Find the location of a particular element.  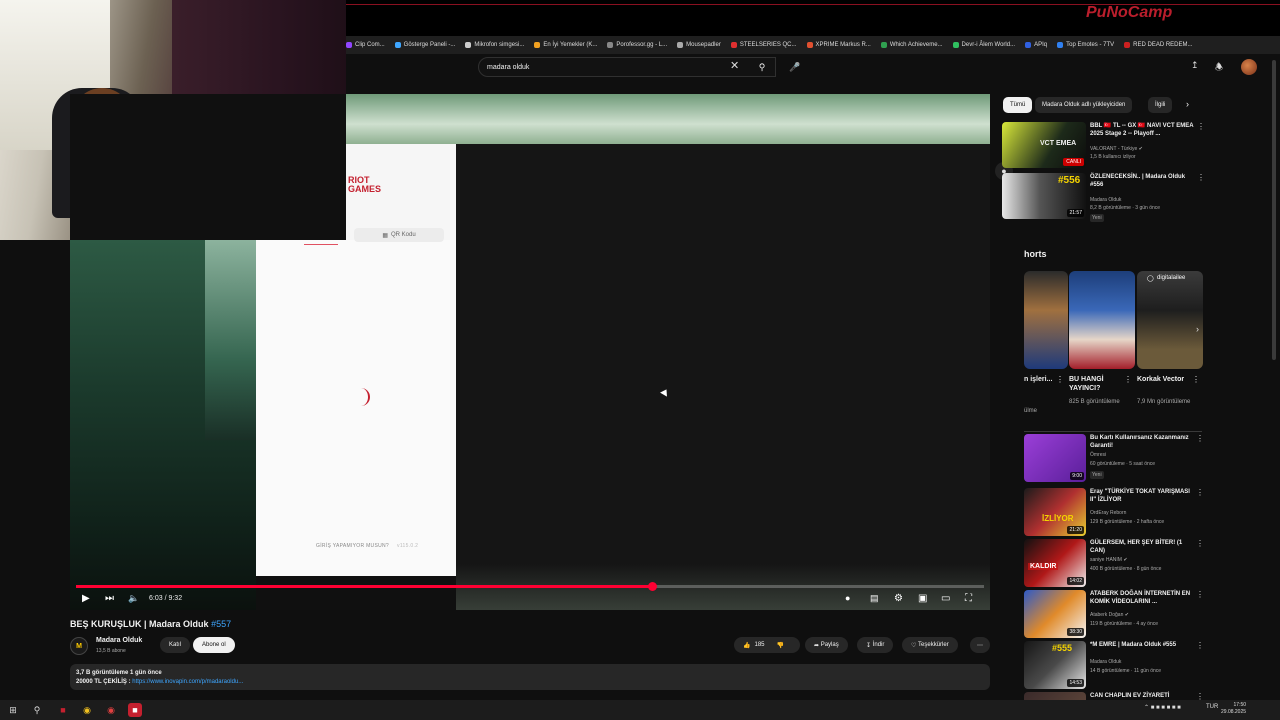

short-title: Korkak Vector is located at coordinates (1164, 379).